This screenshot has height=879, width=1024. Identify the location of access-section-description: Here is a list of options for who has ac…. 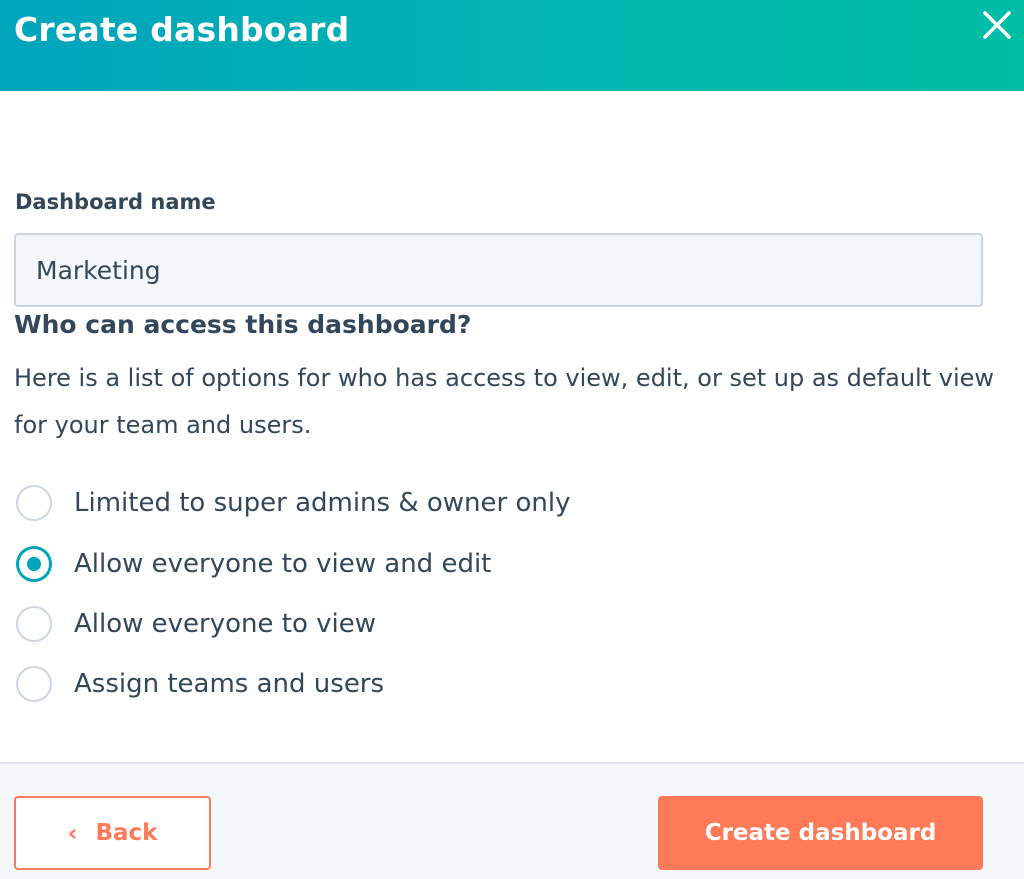
(504, 401).